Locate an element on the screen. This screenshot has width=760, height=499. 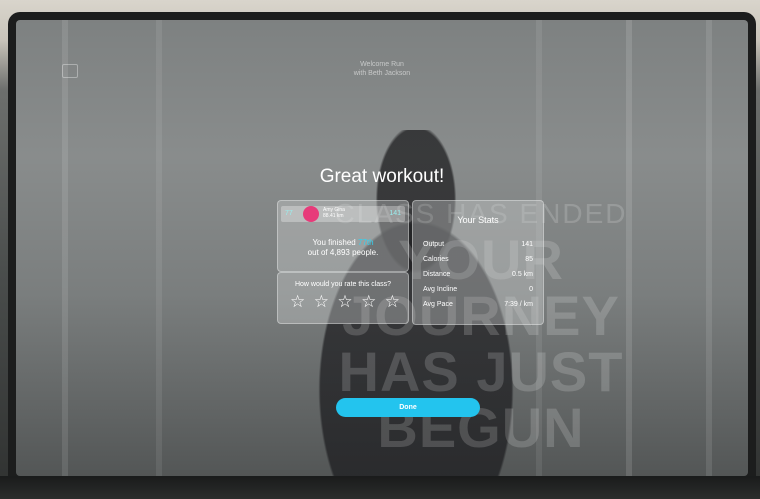
finish-summary: You finished 77th out of 4,893 people. is located at coordinates (343, 248).